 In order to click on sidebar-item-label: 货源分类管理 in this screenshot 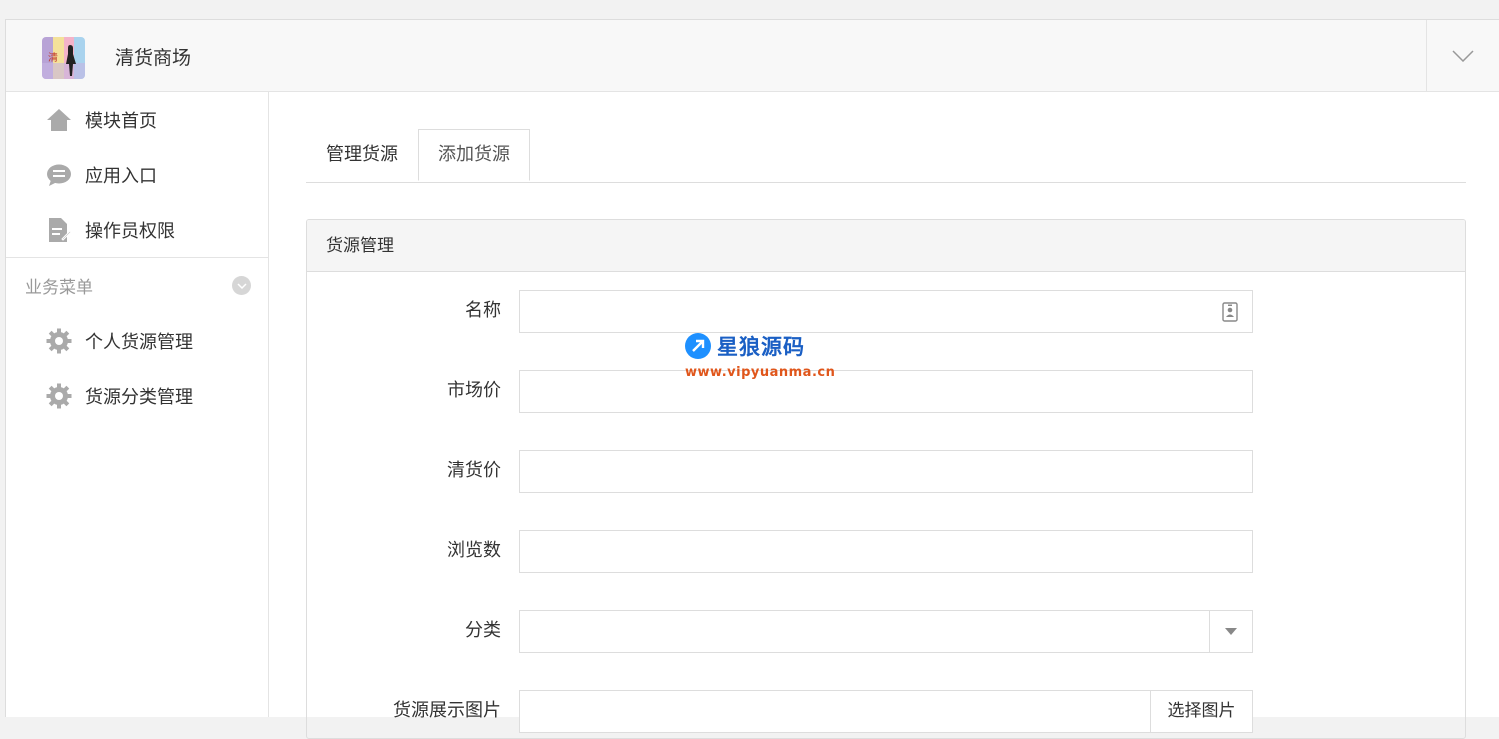, I will do `click(139, 397)`.